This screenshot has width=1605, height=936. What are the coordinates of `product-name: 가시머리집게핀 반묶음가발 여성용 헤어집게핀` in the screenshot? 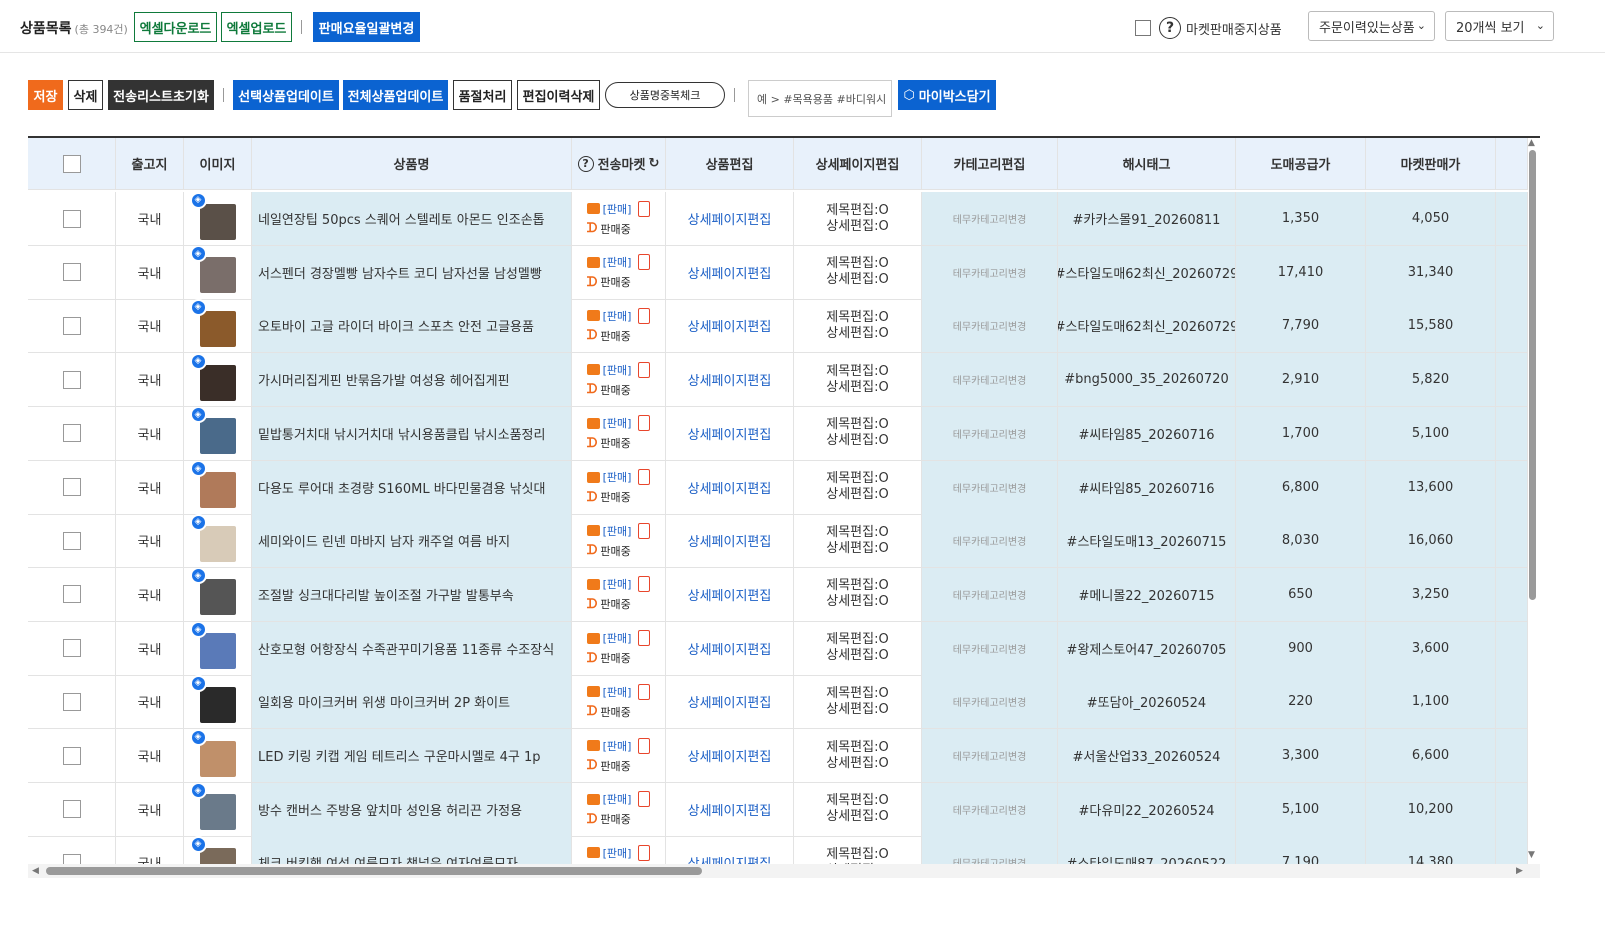 It's located at (412, 380).